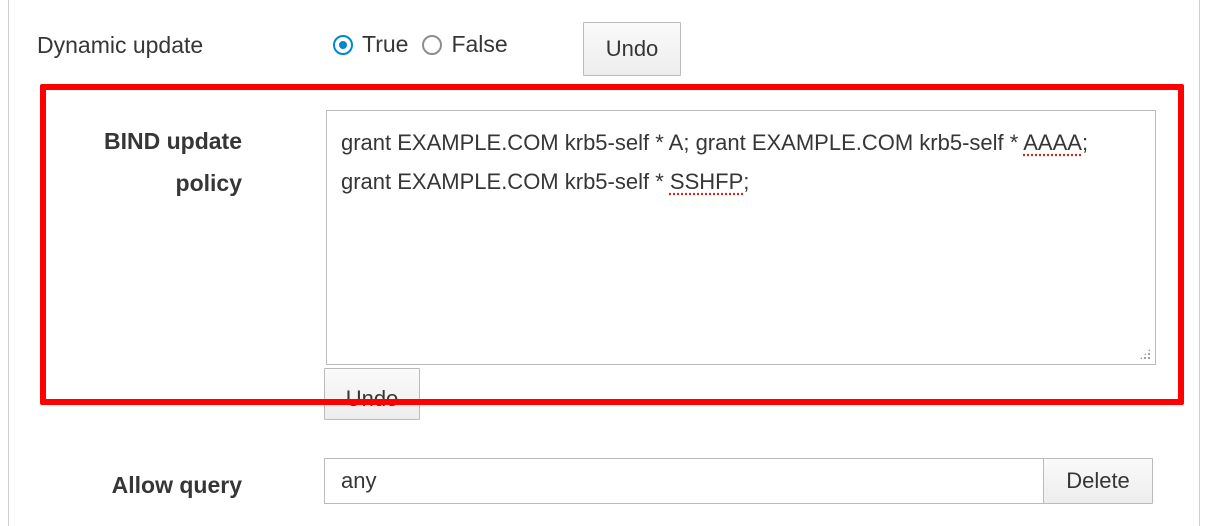 The width and height of the screenshot is (1208, 526). Describe the element at coordinates (479, 44) in the screenshot. I see `radio-false-label: False` at that location.